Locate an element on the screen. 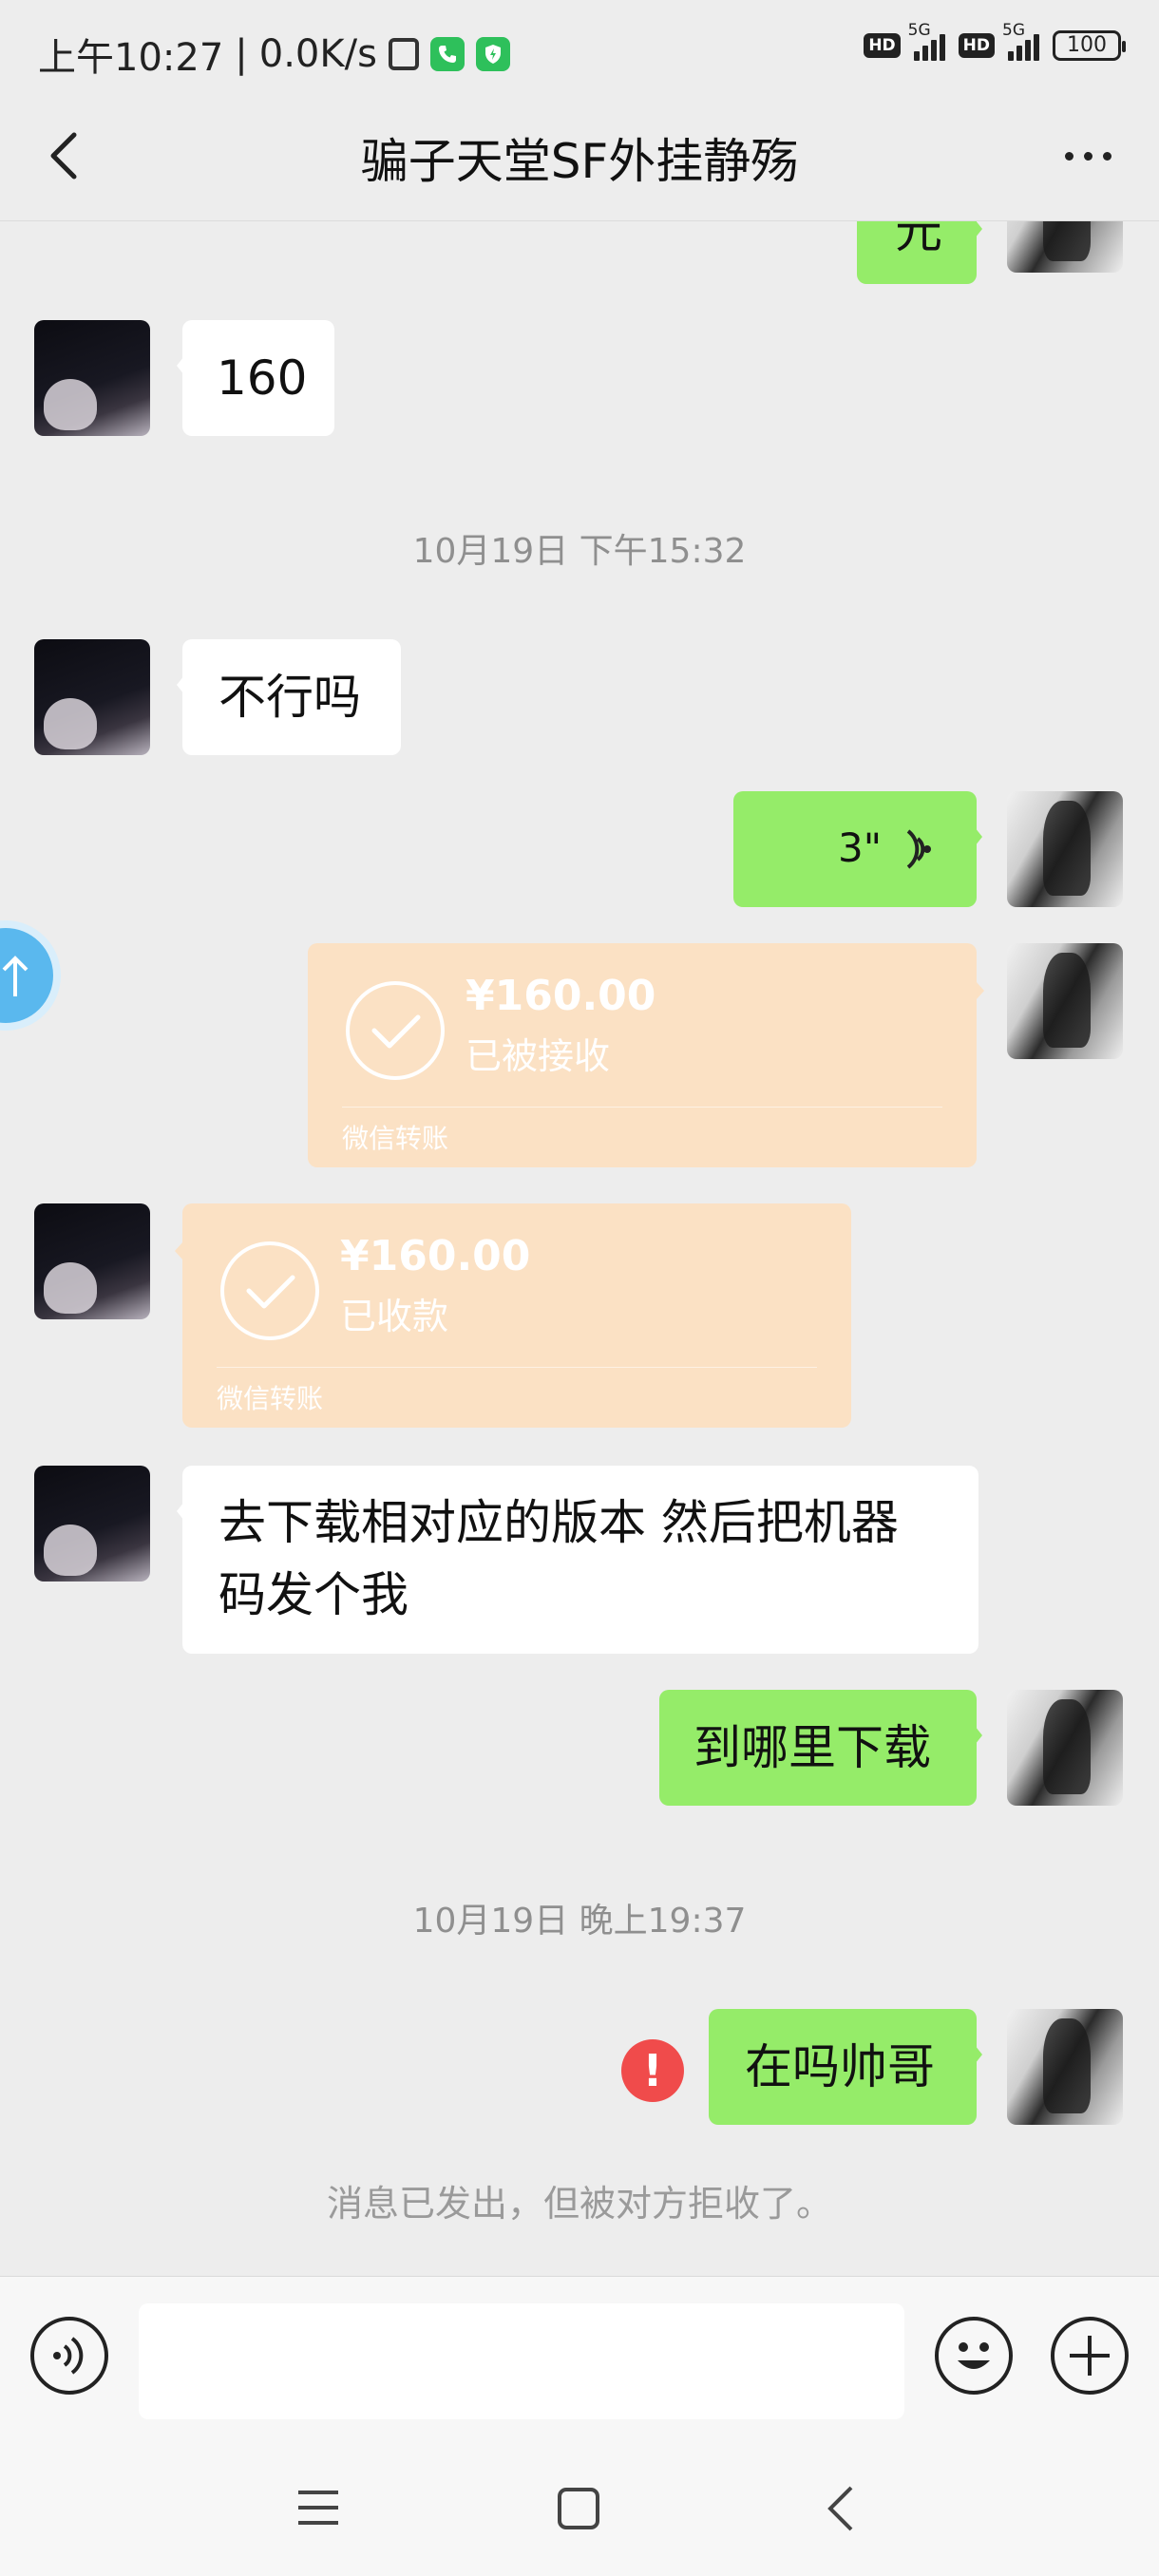  message-bubble-self: 到哪里下载 is located at coordinates (820, 1748).